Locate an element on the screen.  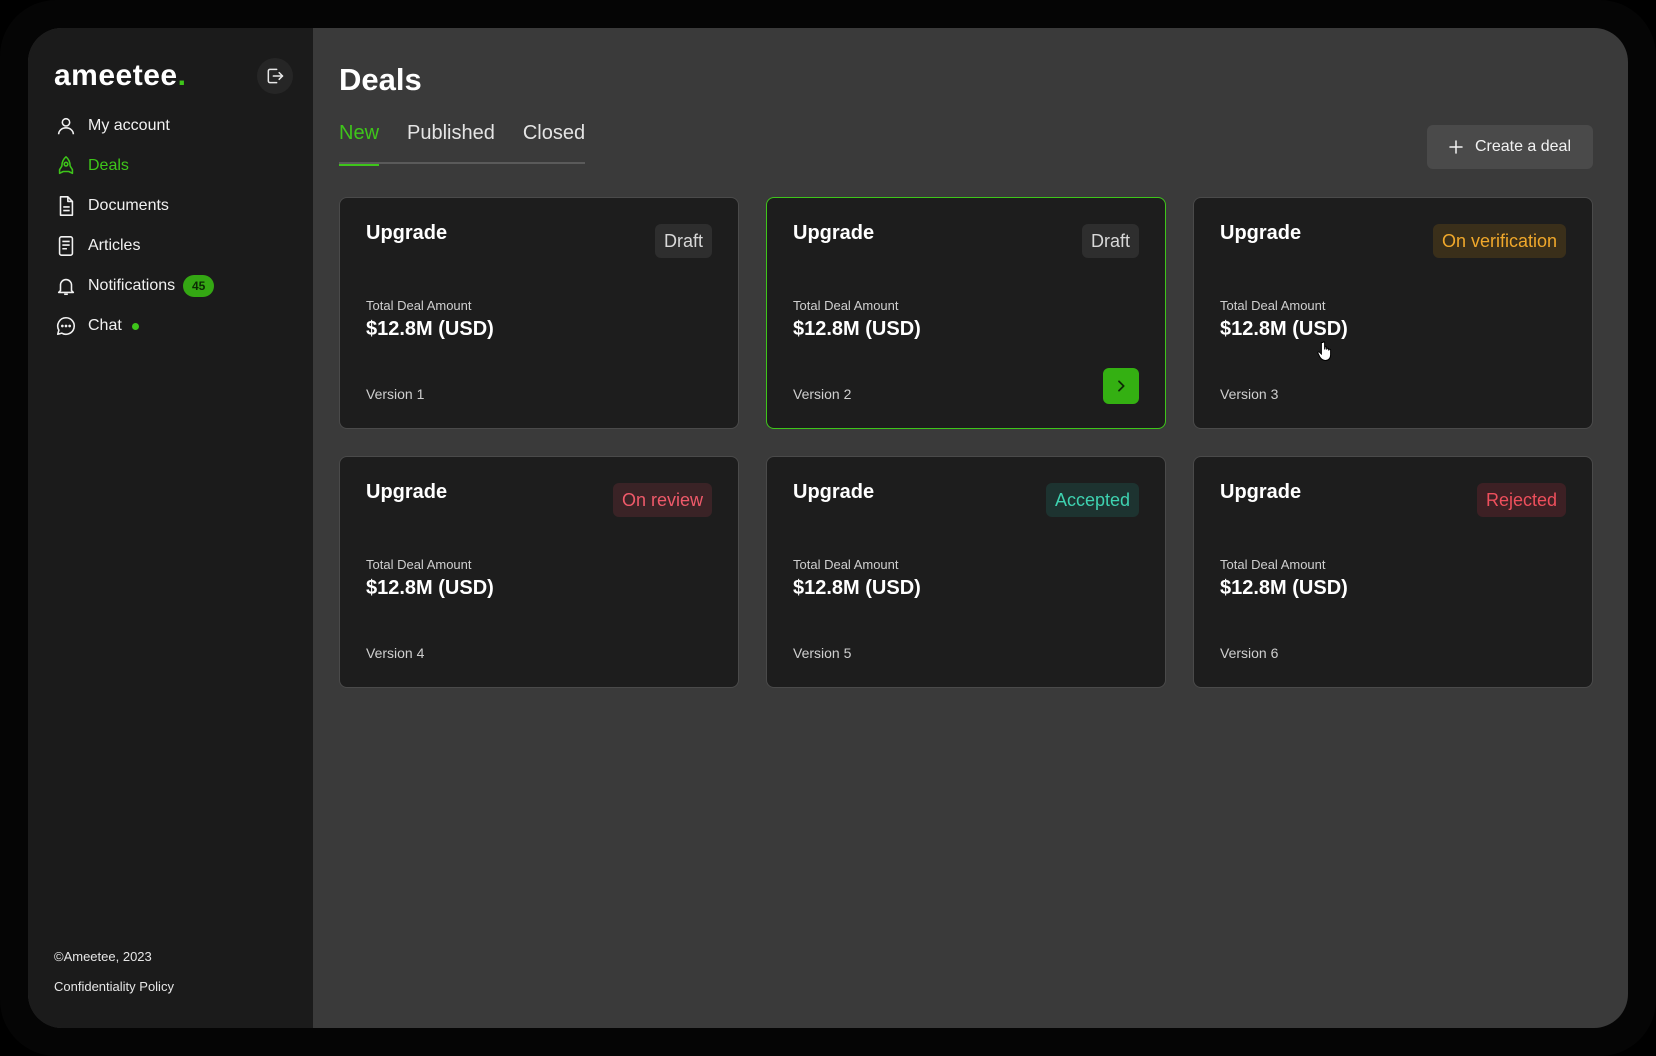
status-badge: On review is located at coordinates (662, 500).